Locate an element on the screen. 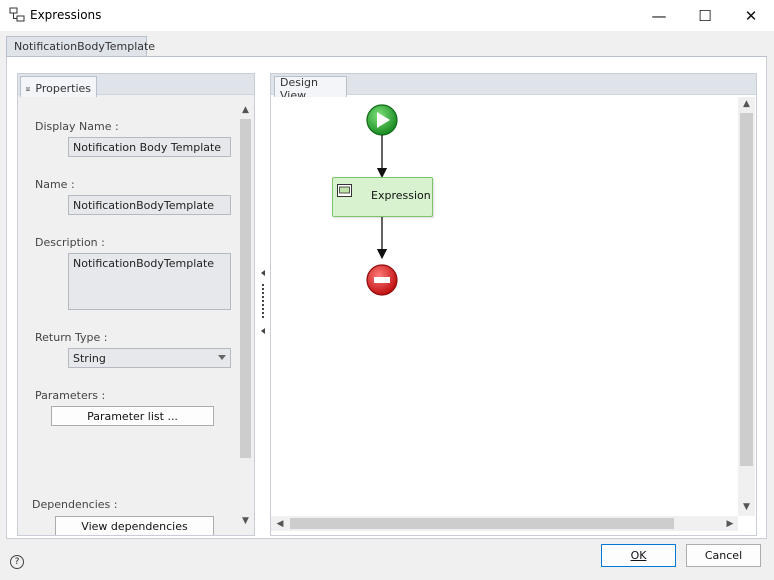 The width and height of the screenshot is (774, 580). tab-properties-label: Properties is located at coordinates (63, 88).